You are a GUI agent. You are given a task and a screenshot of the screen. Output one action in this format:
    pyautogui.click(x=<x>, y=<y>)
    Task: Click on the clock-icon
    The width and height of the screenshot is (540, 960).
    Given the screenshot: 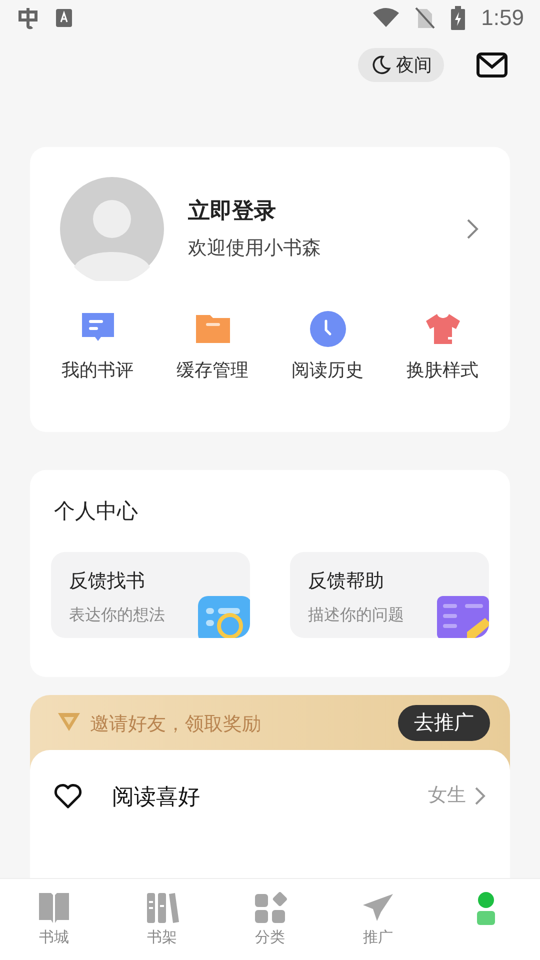 What is the action you would take?
    pyautogui.click(x=328, y=329)
    